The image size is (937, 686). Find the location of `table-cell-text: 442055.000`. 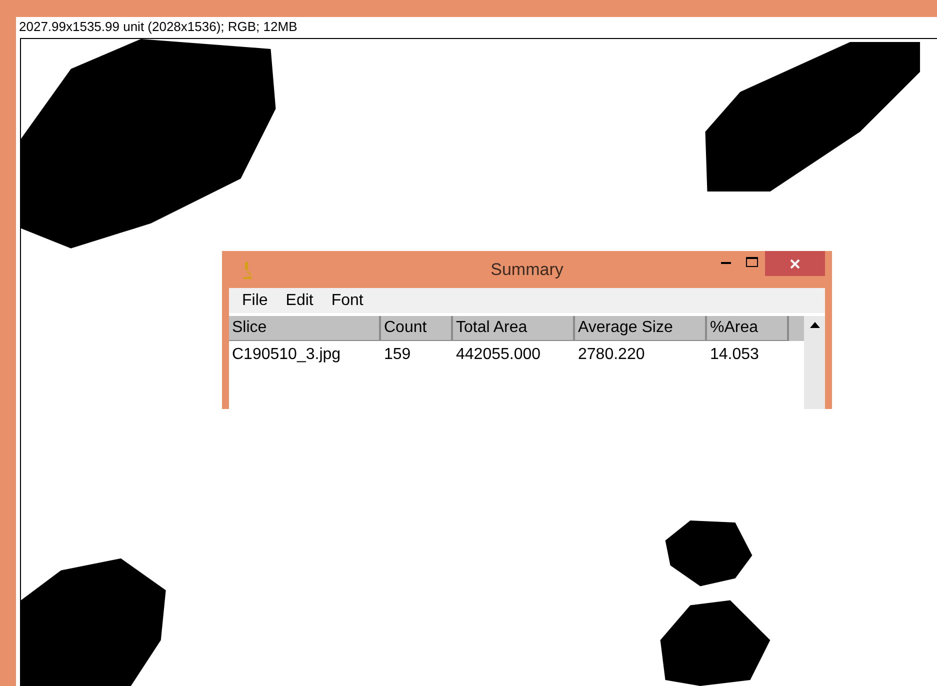

table-cell-text: 442055.000 is located at coordinates (498, 355).